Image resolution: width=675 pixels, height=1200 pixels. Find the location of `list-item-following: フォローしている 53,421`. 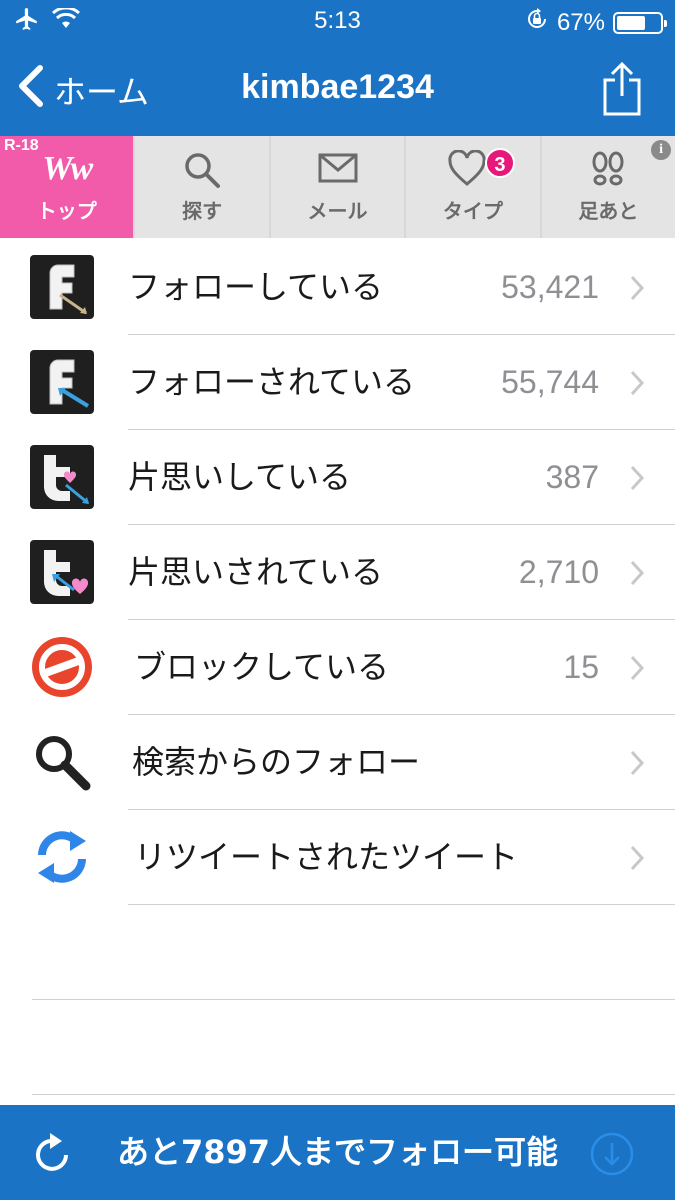

list-item-following: フォローしている 53,421 is located at coordinates (337, 287).